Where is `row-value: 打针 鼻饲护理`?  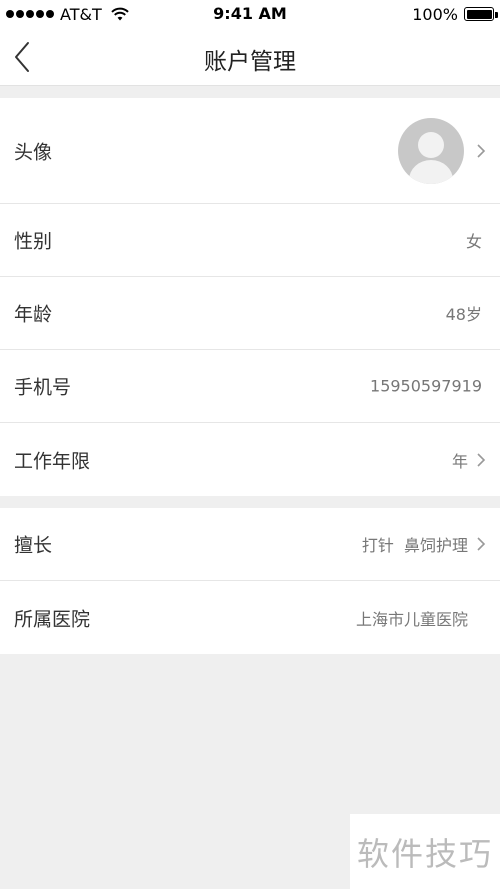
row-value: 打针 鼻饲护理 is located at coordinates (424, 544).